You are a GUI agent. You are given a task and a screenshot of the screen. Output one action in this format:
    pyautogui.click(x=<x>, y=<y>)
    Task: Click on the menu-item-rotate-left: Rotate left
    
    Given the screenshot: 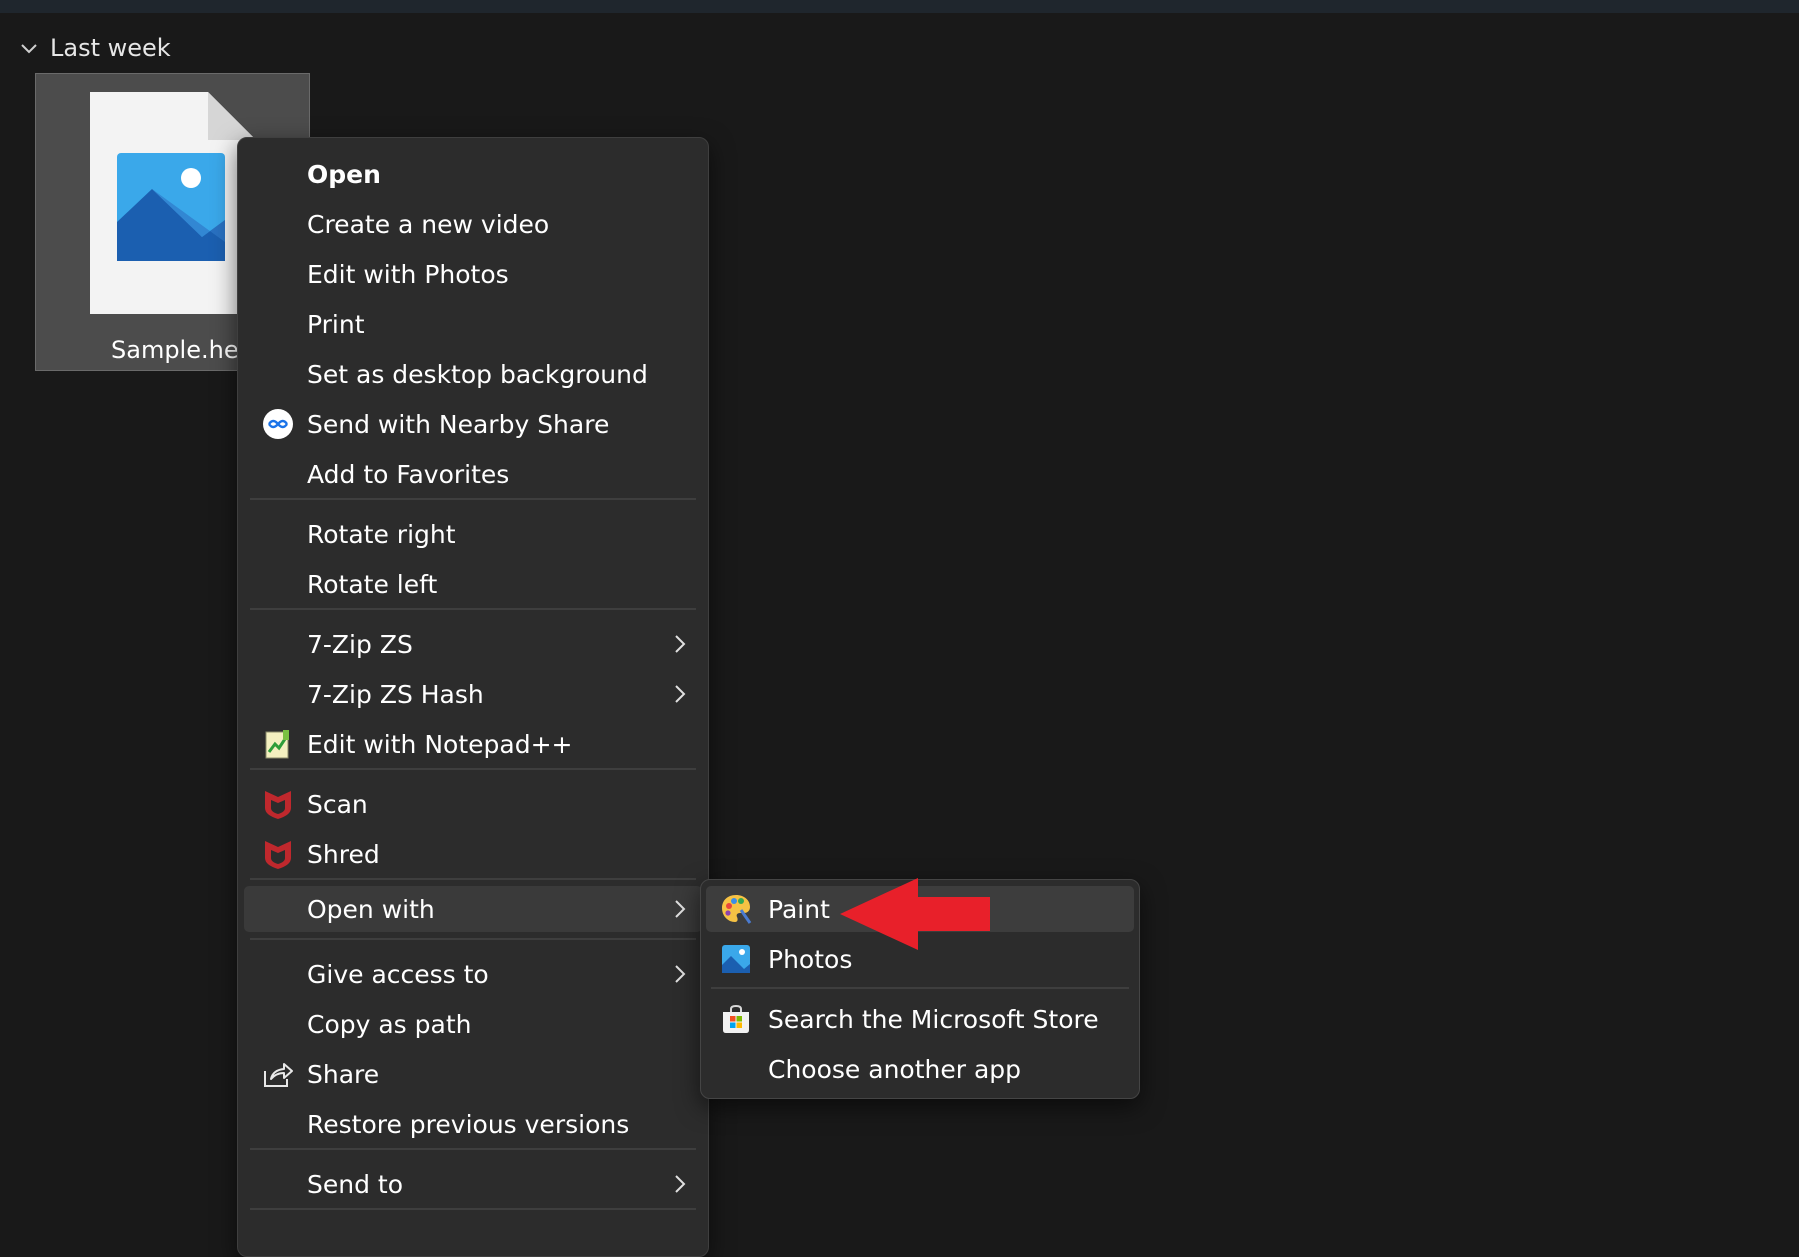 What is the action you would take?
    pyautogui.click(x=473, y=584)
    